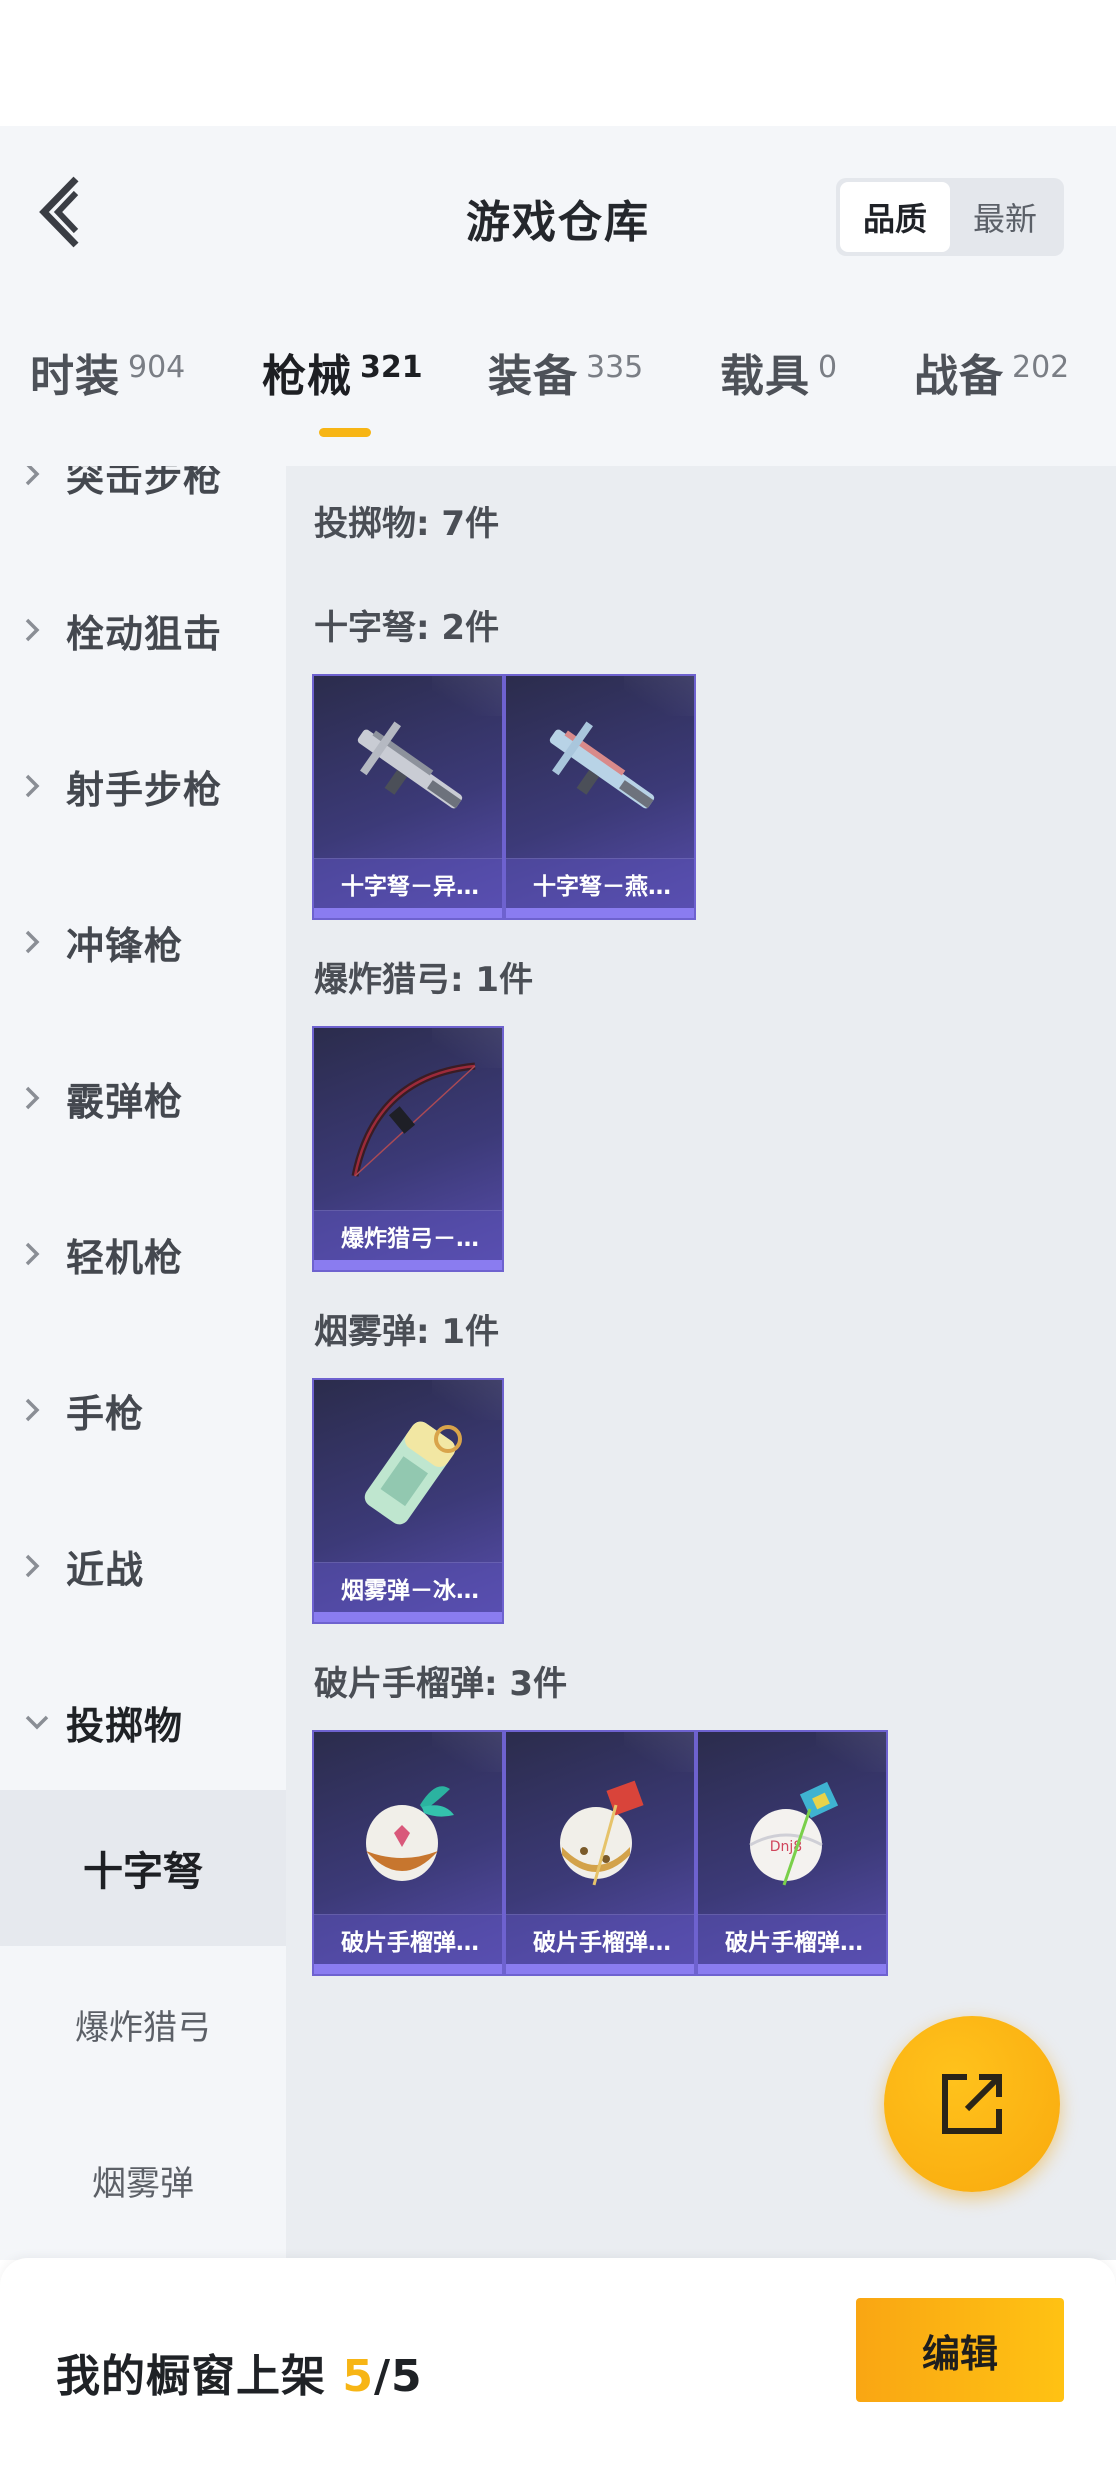  I want to click on sort-toggle: 品质 最新, so click(950, 217).